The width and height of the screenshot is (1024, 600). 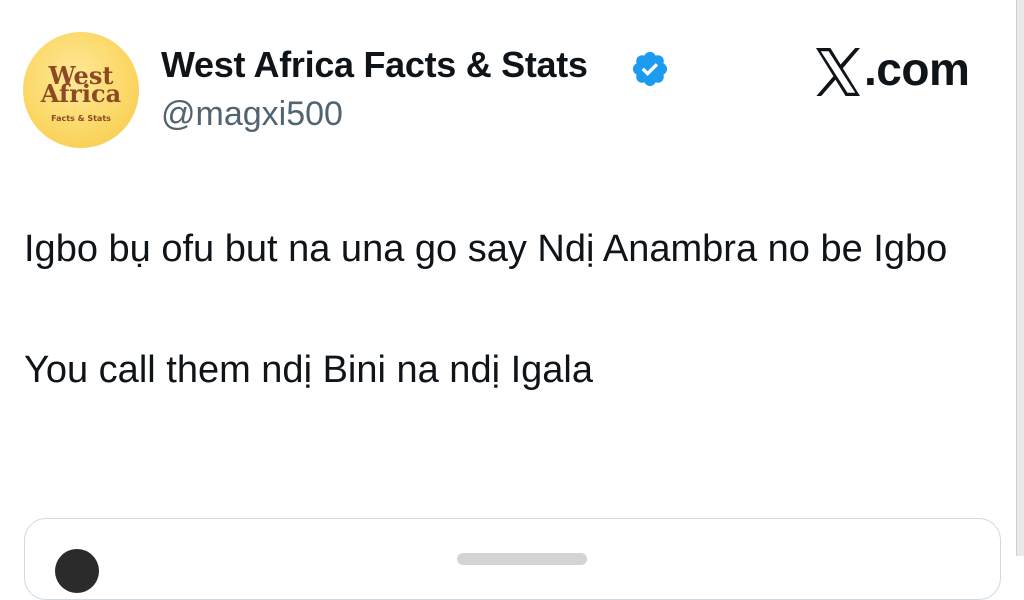 I want to click on quoted-tweet-card, so click(x=512, y=559).